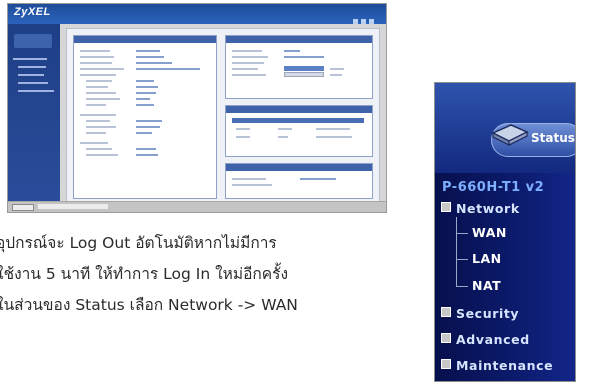  Describe the element at coordinates (299, 67) in the screenshot. I see `system-status-panel` at that location.